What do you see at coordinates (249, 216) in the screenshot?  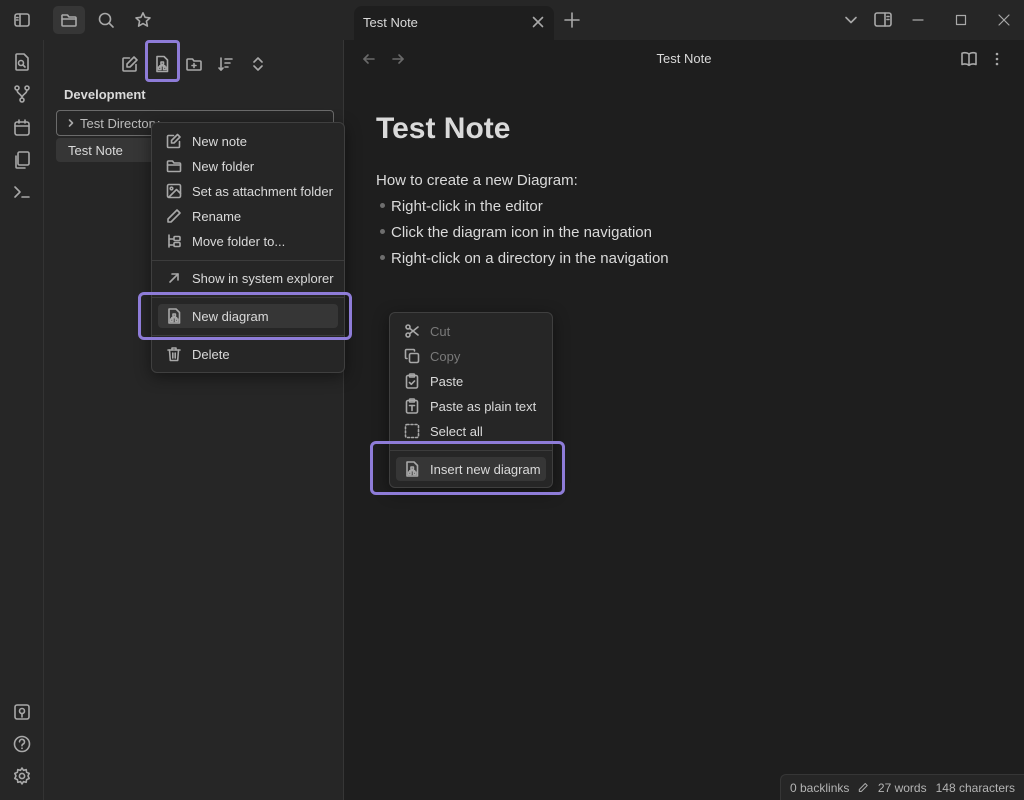 I see `menu-item-rename: Rename` at bounding box center [249, 216].